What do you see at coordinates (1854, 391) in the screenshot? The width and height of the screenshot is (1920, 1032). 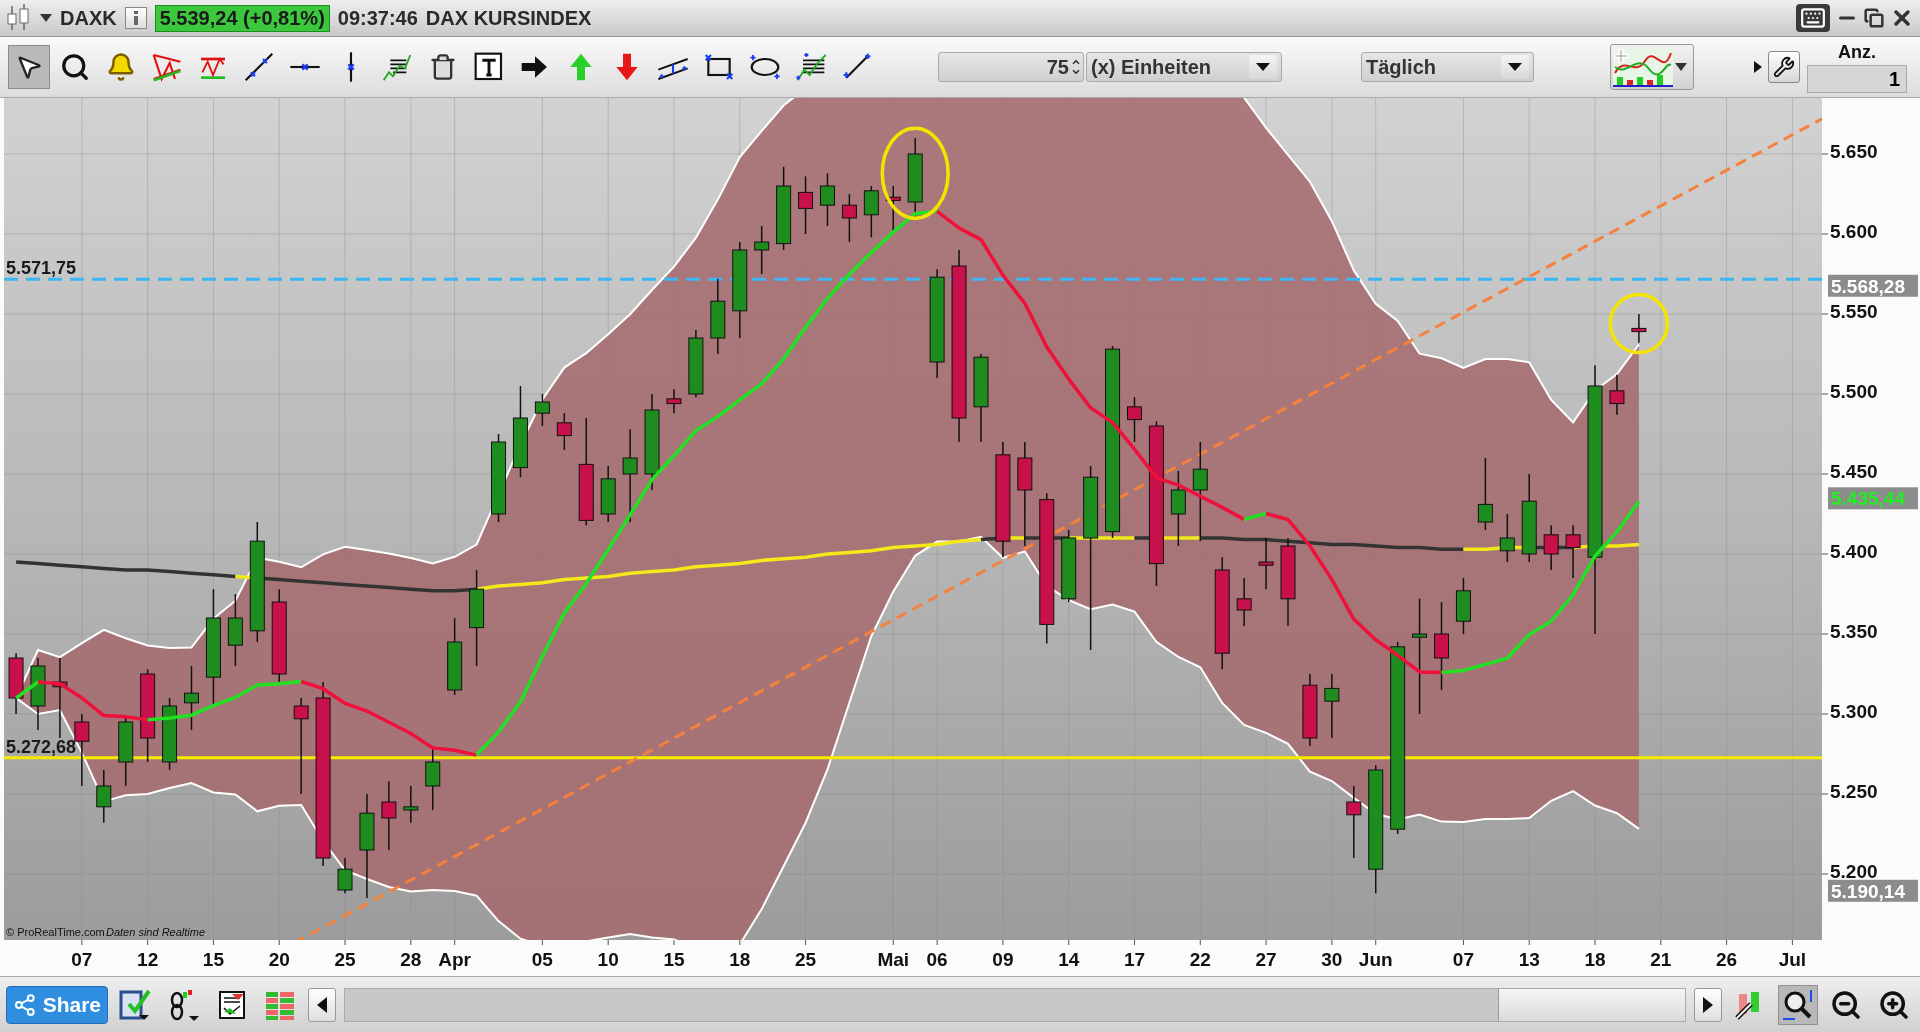 I see `axis-label: 5.500` at bounding box center [1854, 391].